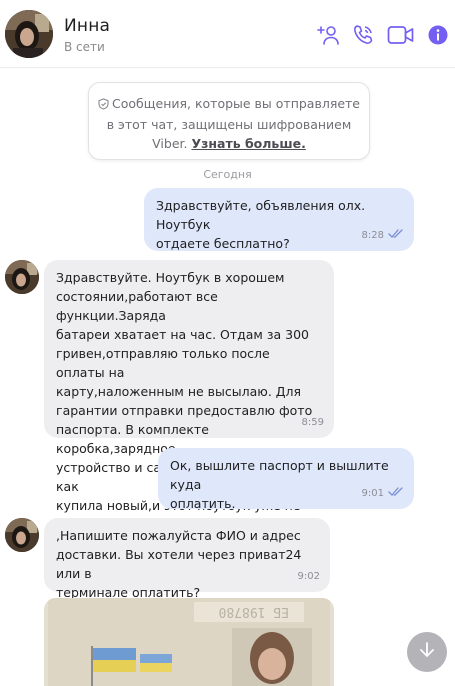 This screenshot has height=686, width=455. I want to click on message-text-line: гарантии отправки предоставлю фото, so click(184, 410).